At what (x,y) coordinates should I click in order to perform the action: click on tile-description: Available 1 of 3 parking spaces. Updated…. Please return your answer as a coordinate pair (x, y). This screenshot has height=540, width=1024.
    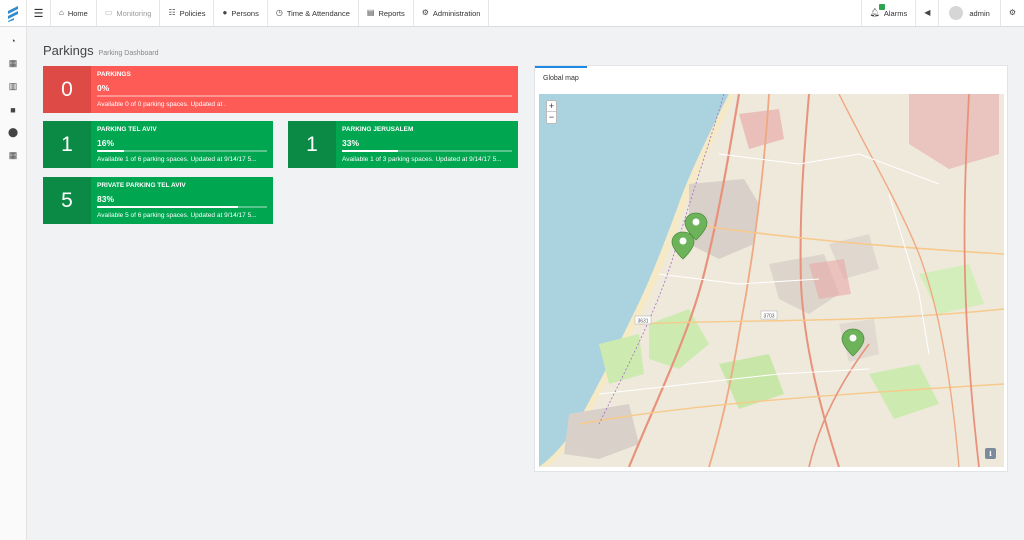
    Looking at the image, I should click on (422, 159).